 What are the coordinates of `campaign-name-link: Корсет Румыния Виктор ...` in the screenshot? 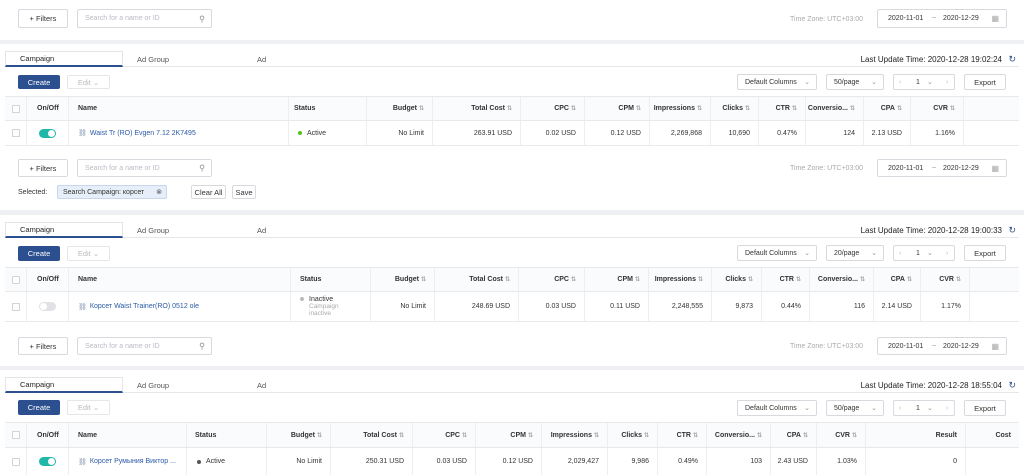 It's located at (133, 461).